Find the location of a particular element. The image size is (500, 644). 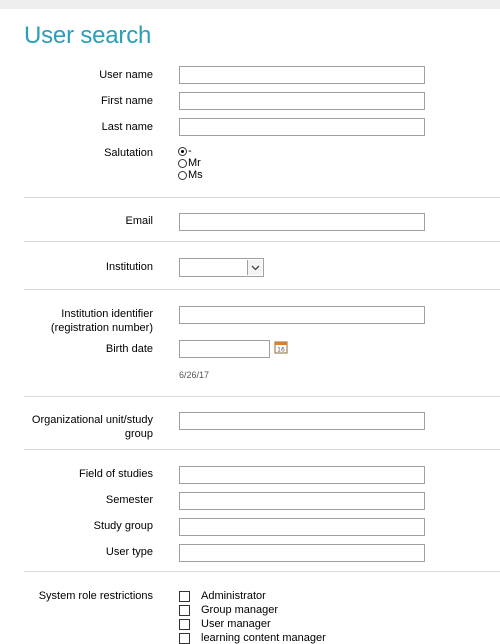

institution-select is located at coordinates (221, 267).